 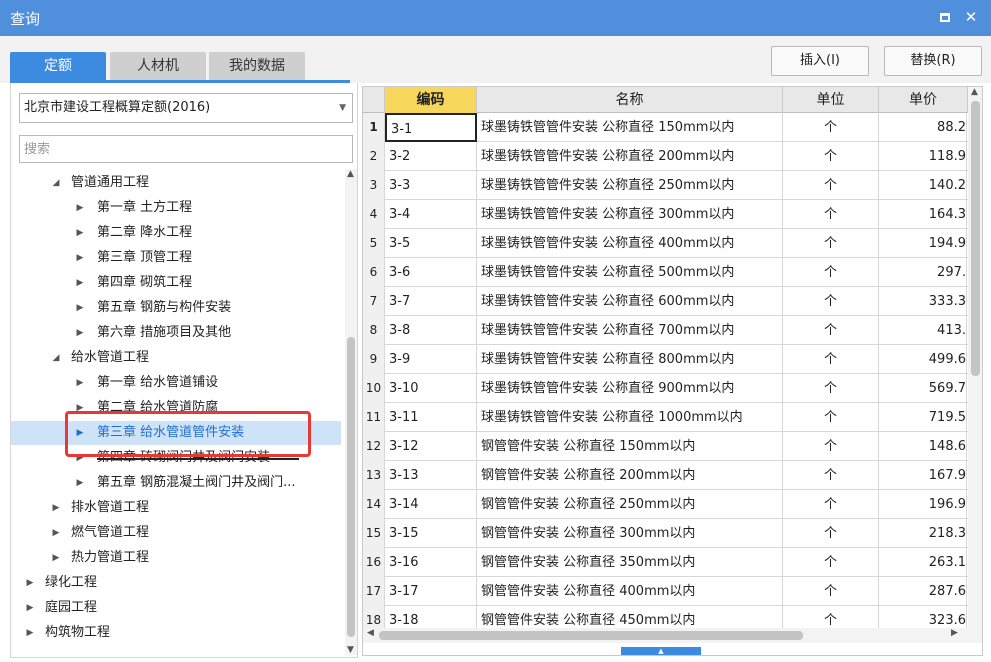 What do you see at coordinates (176, 583) in the screenshot?
I see `tree-item-landscaping: ▶ 绿化工程` at bounding box center [176, 583].